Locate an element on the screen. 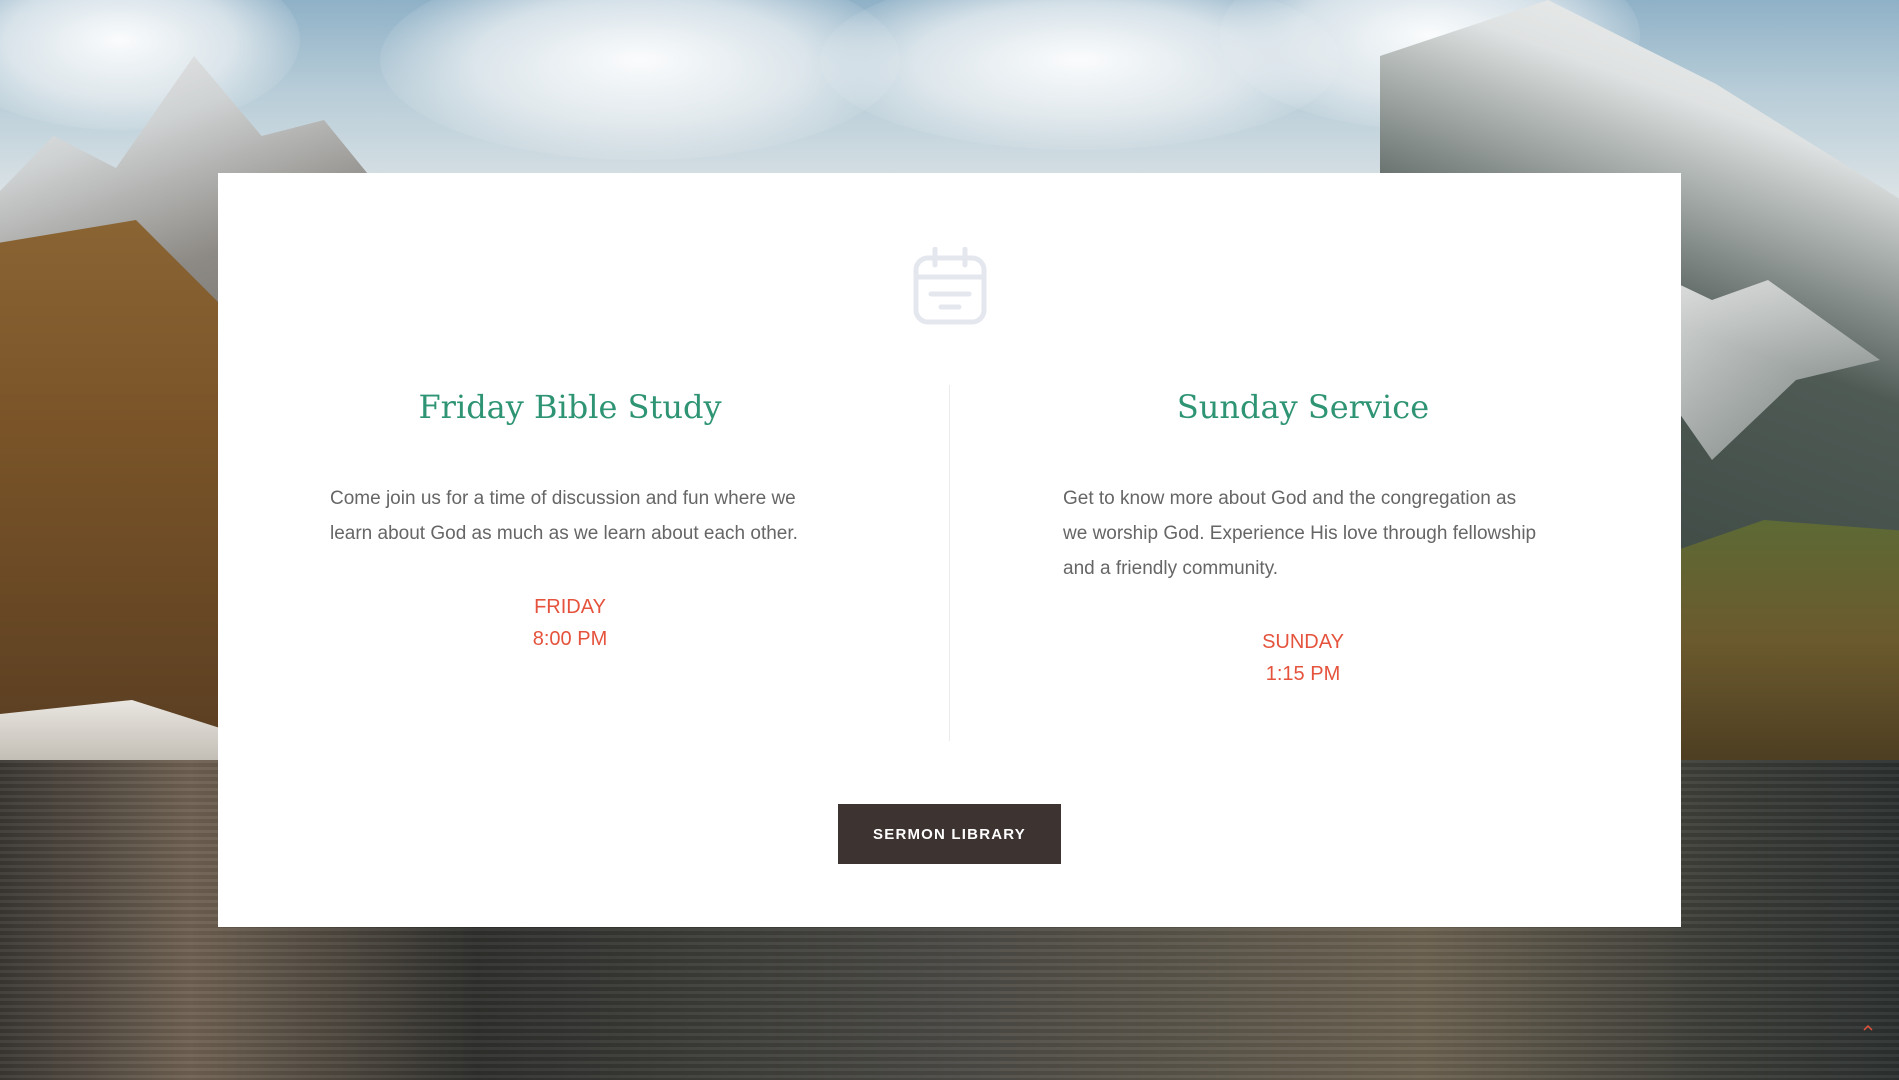 Image resolution: width=1899 pixels, height=1080 pixels. event-title: Sunday Service is located at coordinates (1303, 407).